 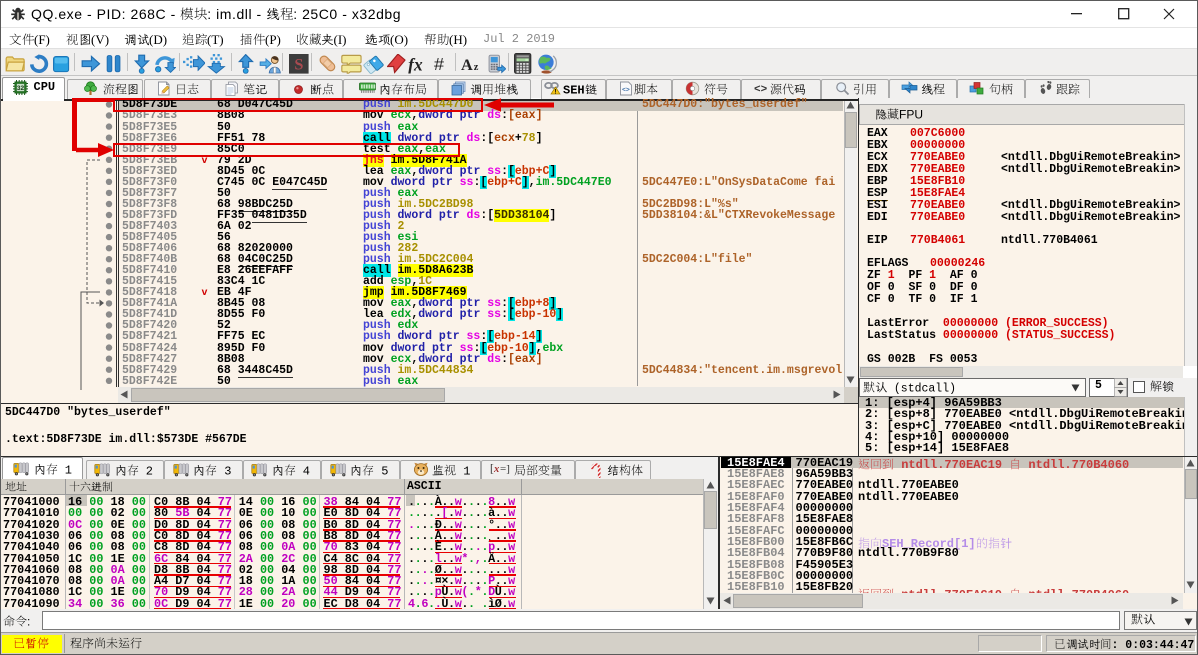 I want to click on svg-text: x, so click(x=496, y=469).